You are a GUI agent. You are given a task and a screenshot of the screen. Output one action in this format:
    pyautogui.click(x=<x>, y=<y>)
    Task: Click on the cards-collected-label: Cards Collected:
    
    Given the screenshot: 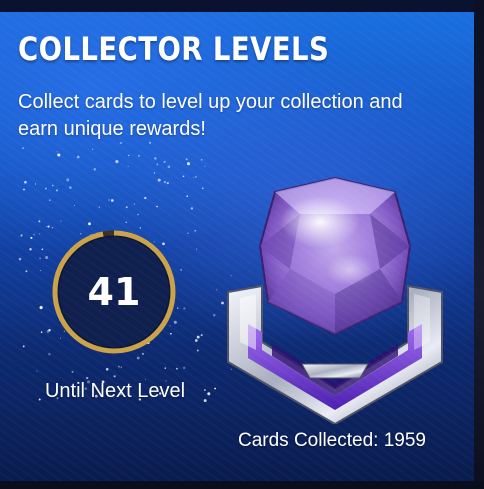 What is the action you would take?
    pyautogui.click(x=308, y=440)
    